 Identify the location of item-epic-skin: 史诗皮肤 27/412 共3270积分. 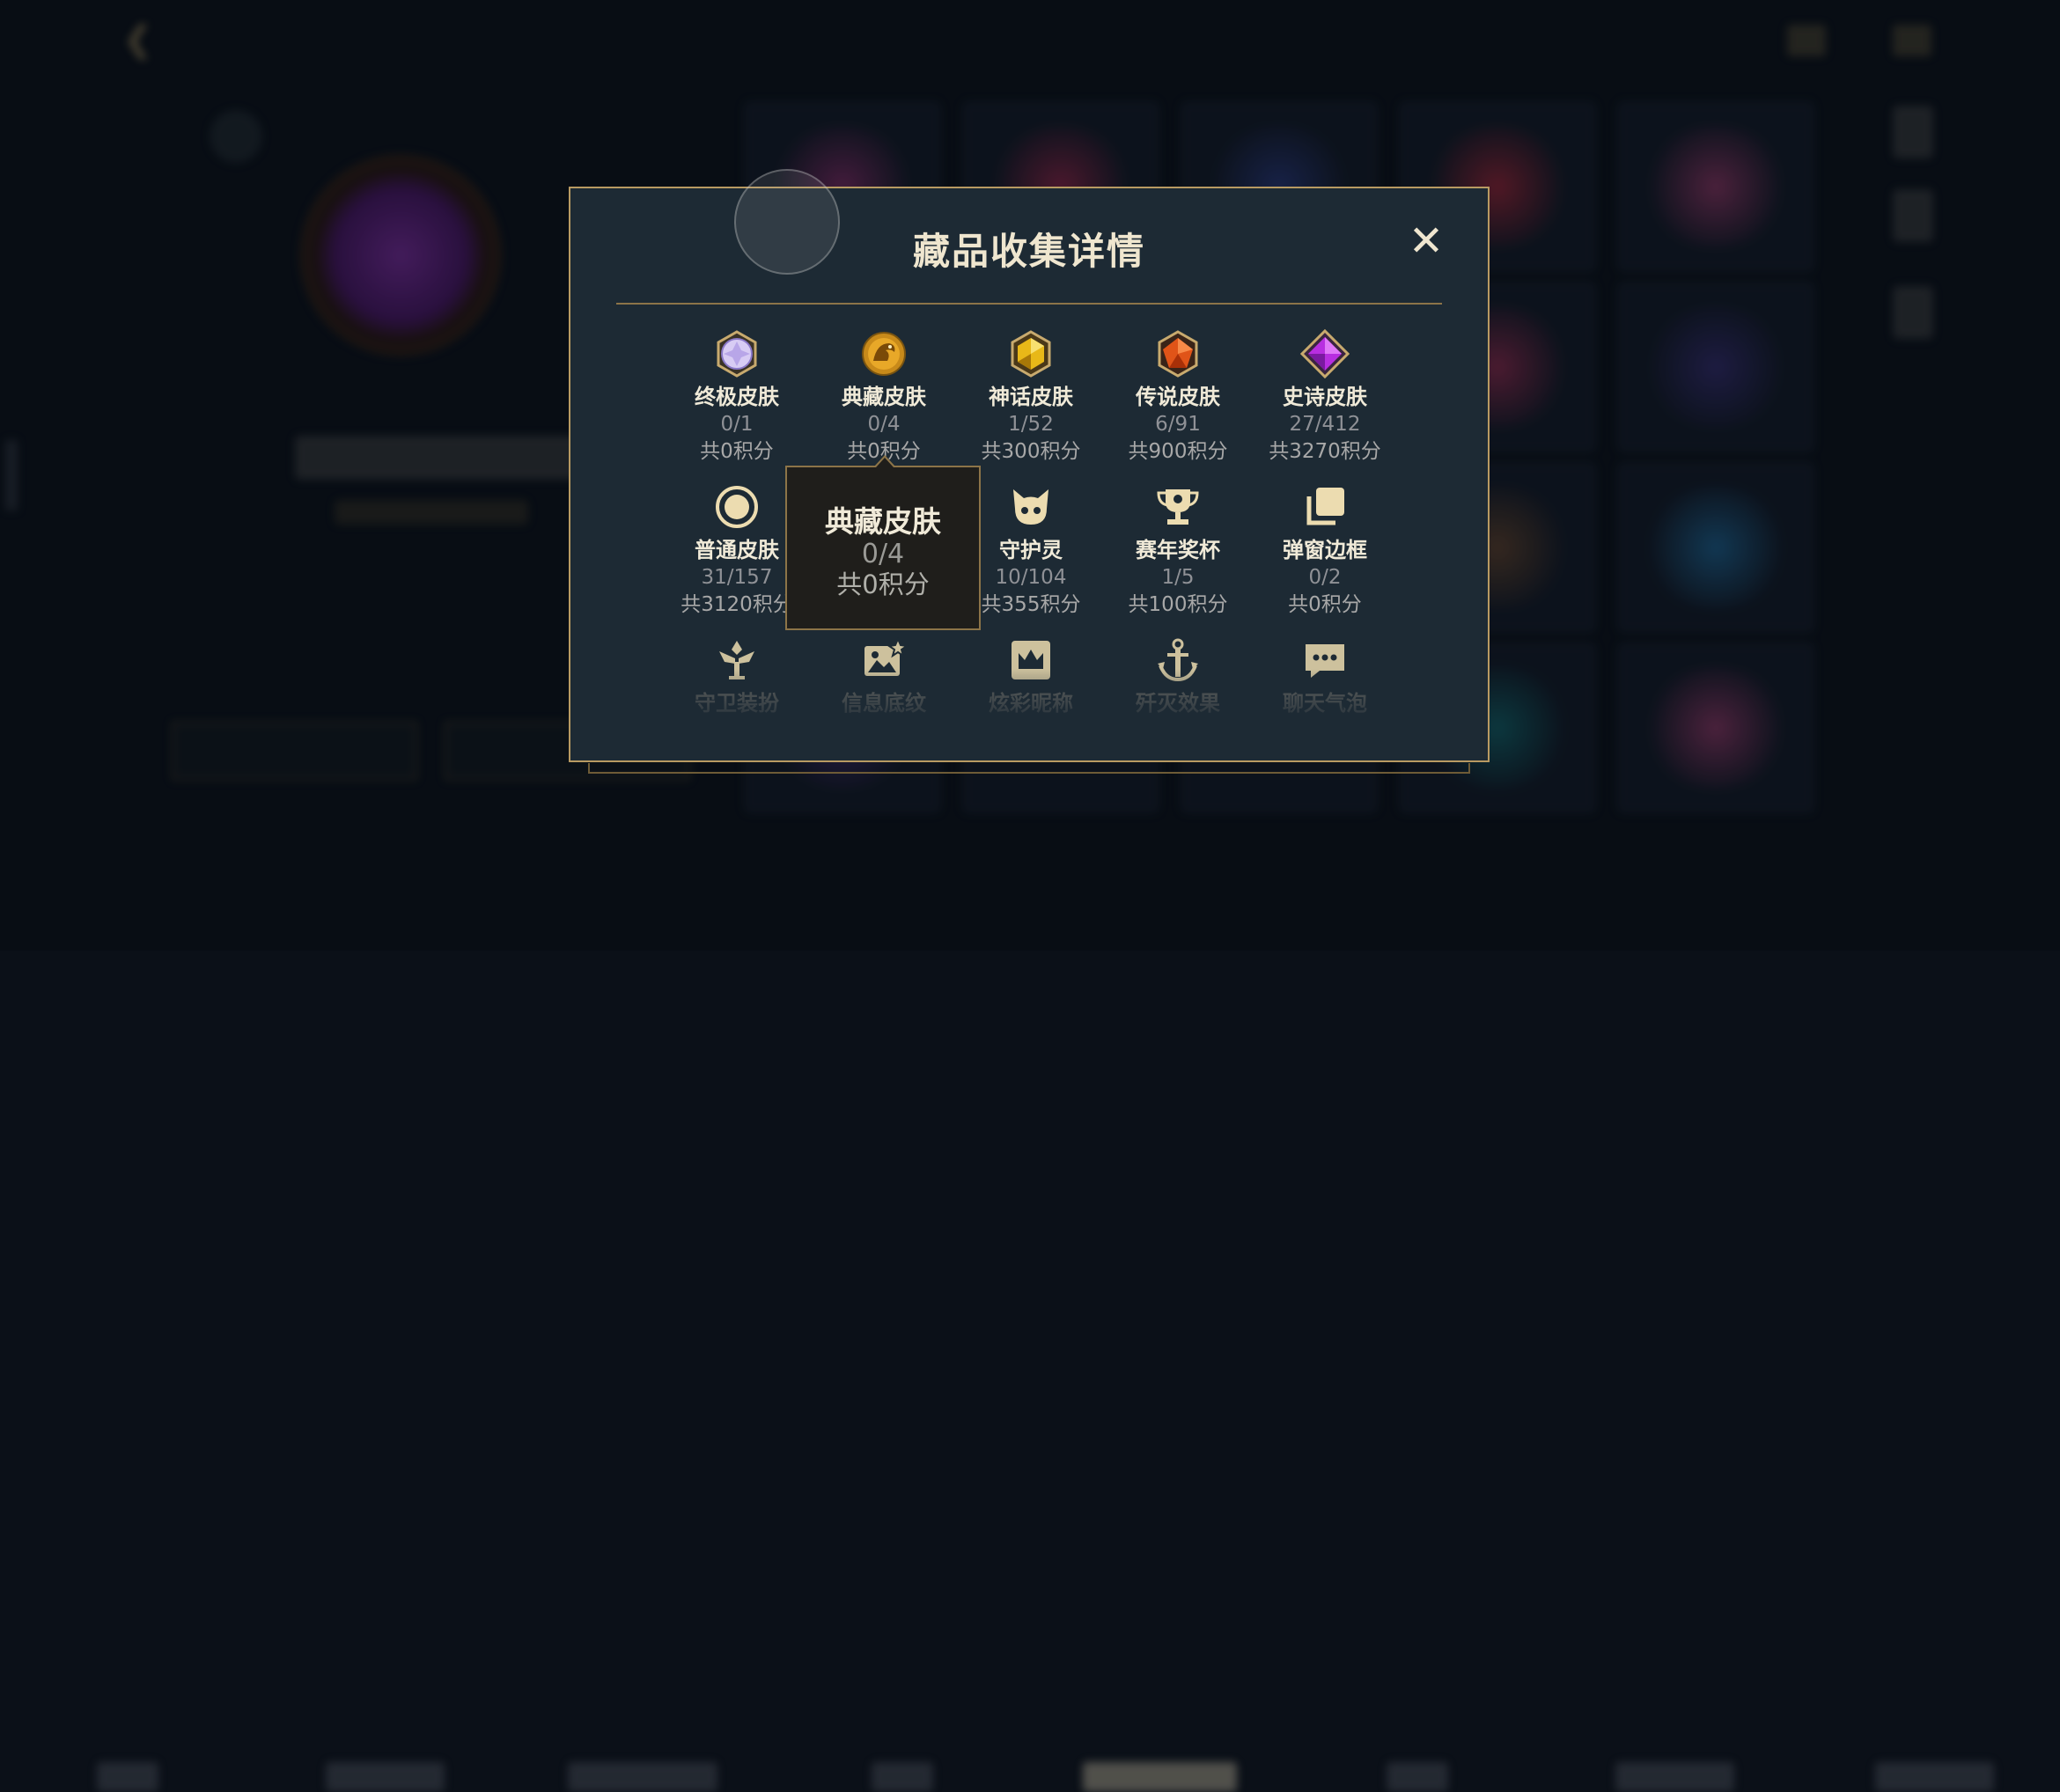
(1324, 396).